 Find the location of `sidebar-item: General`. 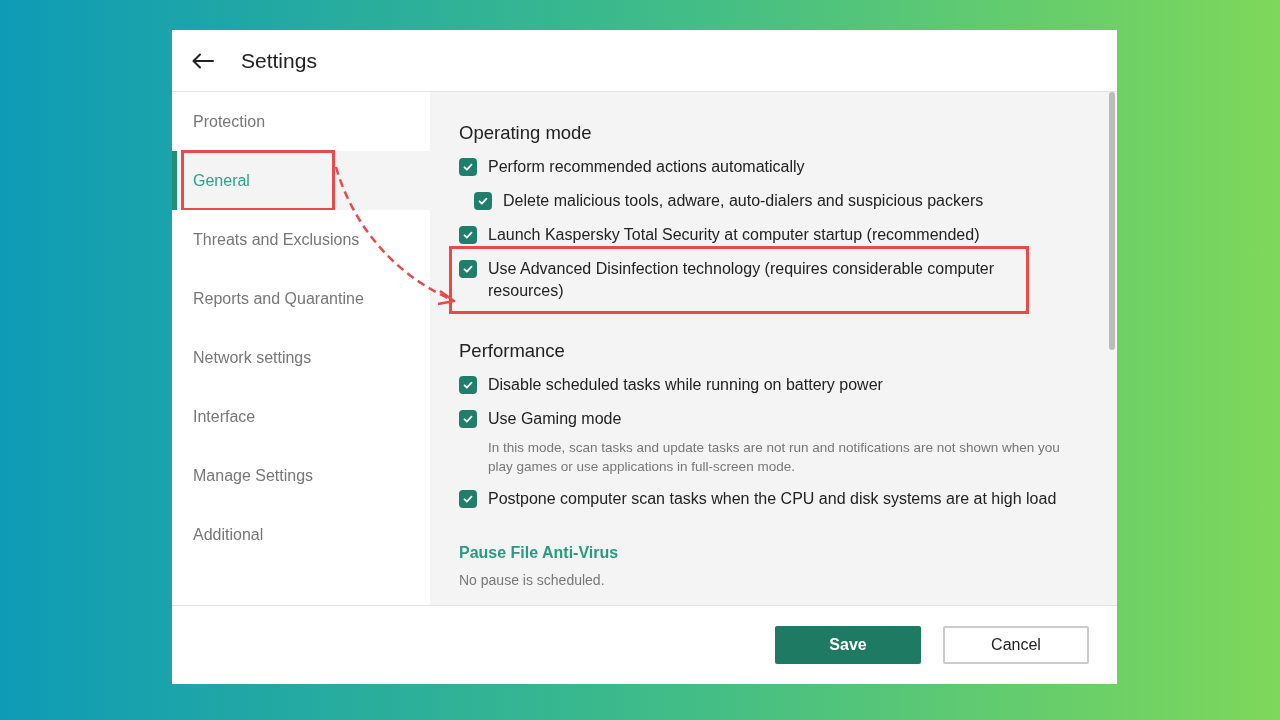

sidebar-item: General is located at coordinates (301, 180).